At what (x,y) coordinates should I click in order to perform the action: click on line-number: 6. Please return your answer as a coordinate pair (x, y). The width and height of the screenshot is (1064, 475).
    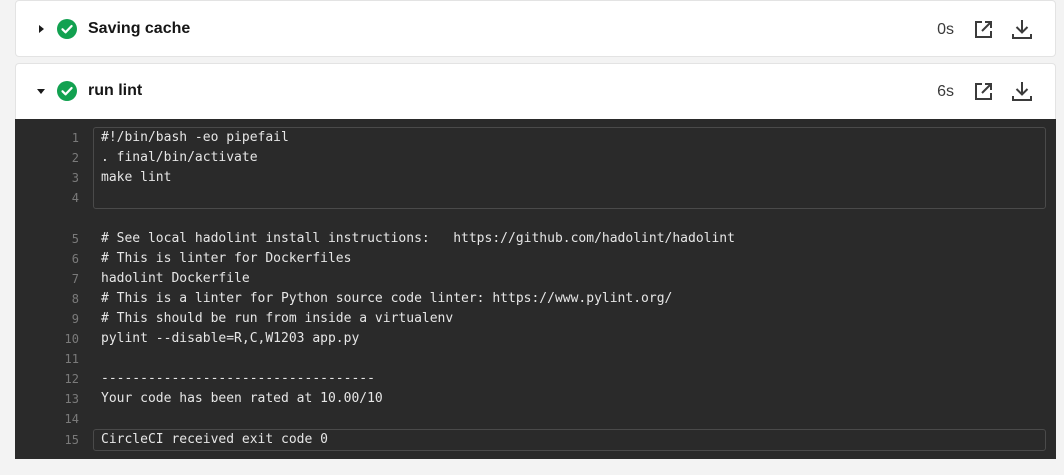
    Looking at the image, I should click on (75, 259).